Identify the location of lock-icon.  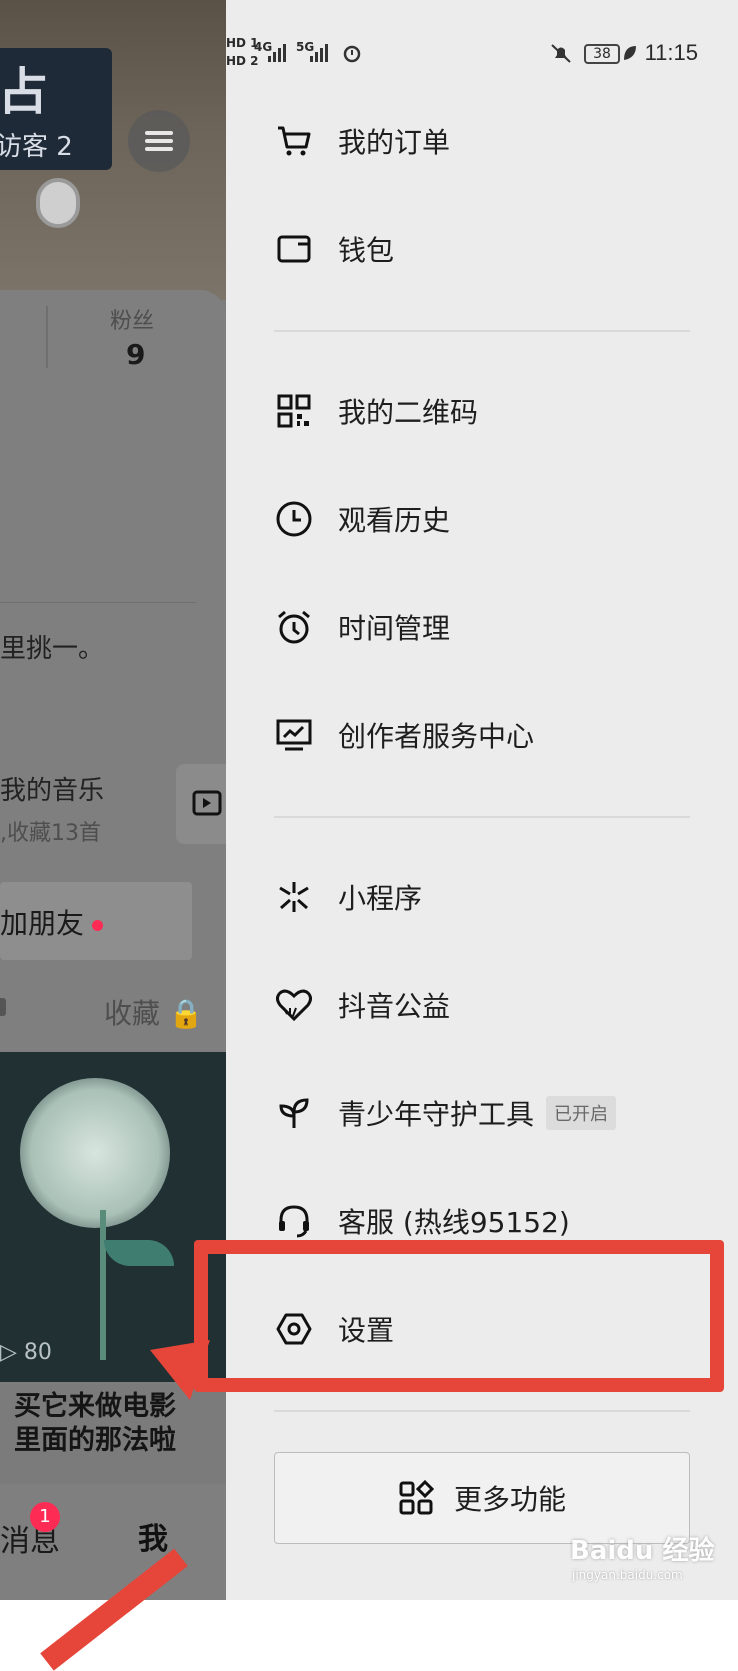
(3, 1007).